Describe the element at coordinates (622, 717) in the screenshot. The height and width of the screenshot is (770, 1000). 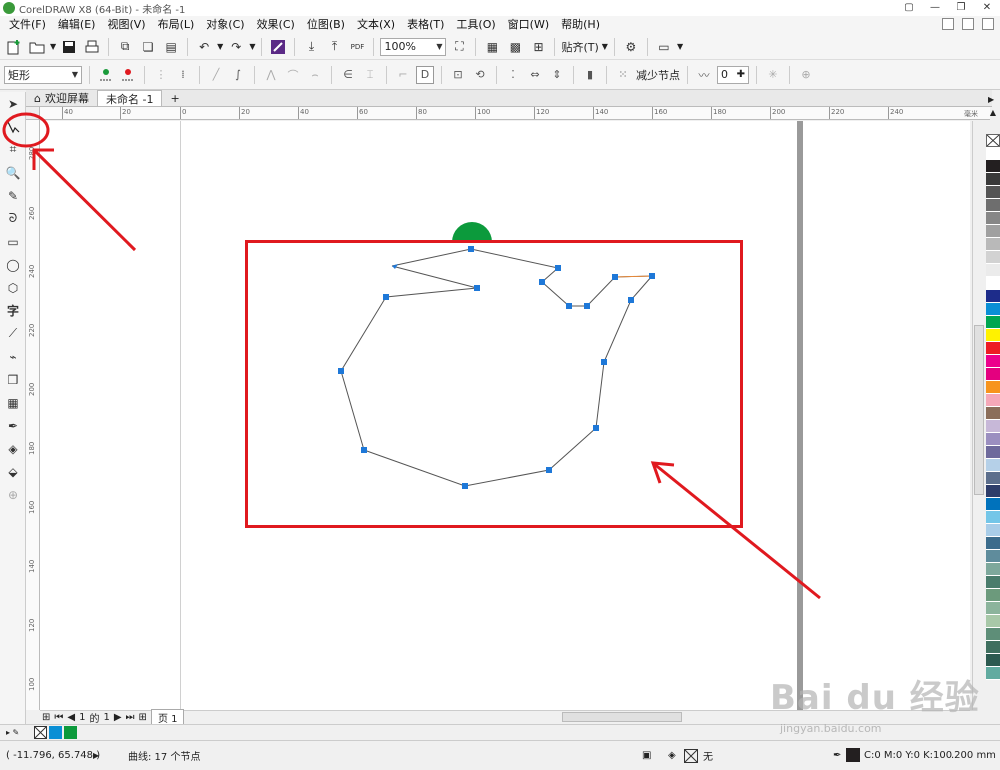
I see `horizontal-scroll-thumb` at that location.